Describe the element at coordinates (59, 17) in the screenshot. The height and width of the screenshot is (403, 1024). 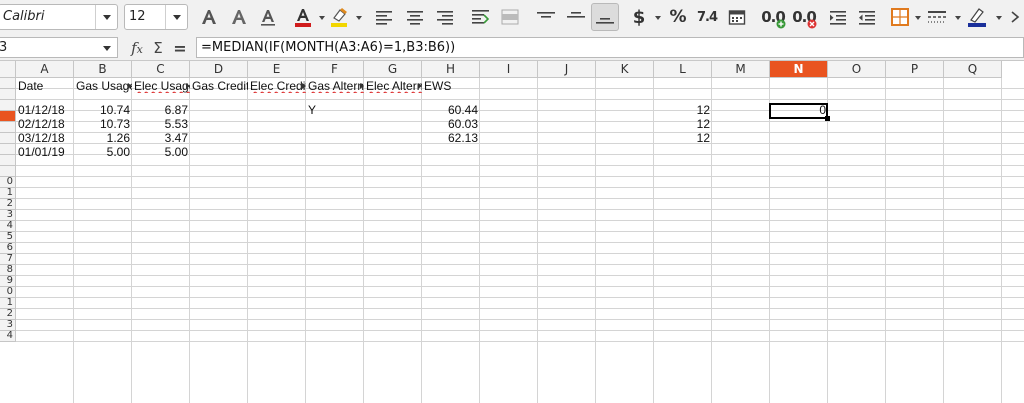
I see `font-name-combo: Calibri` at that location.